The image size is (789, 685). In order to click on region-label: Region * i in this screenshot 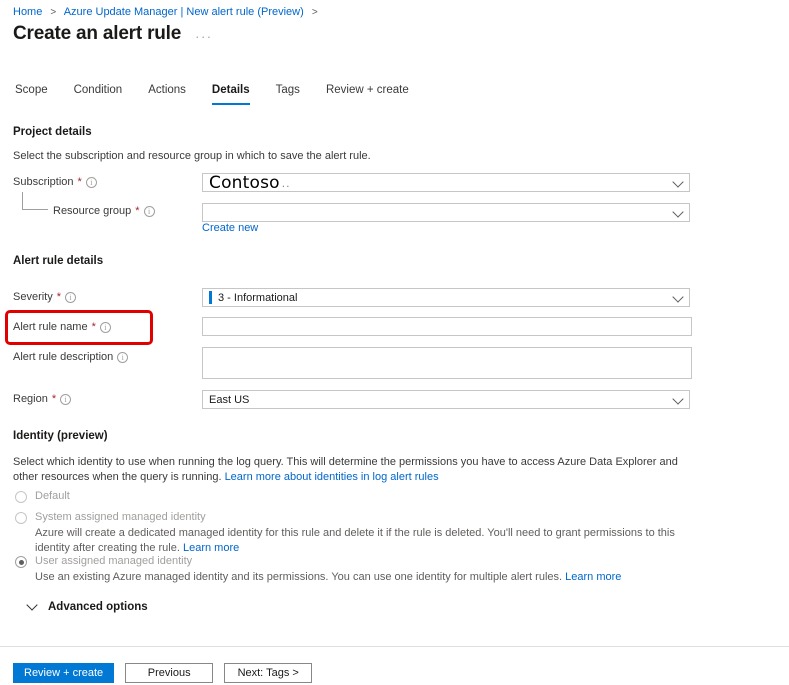, I will do `click(42, 398)`.